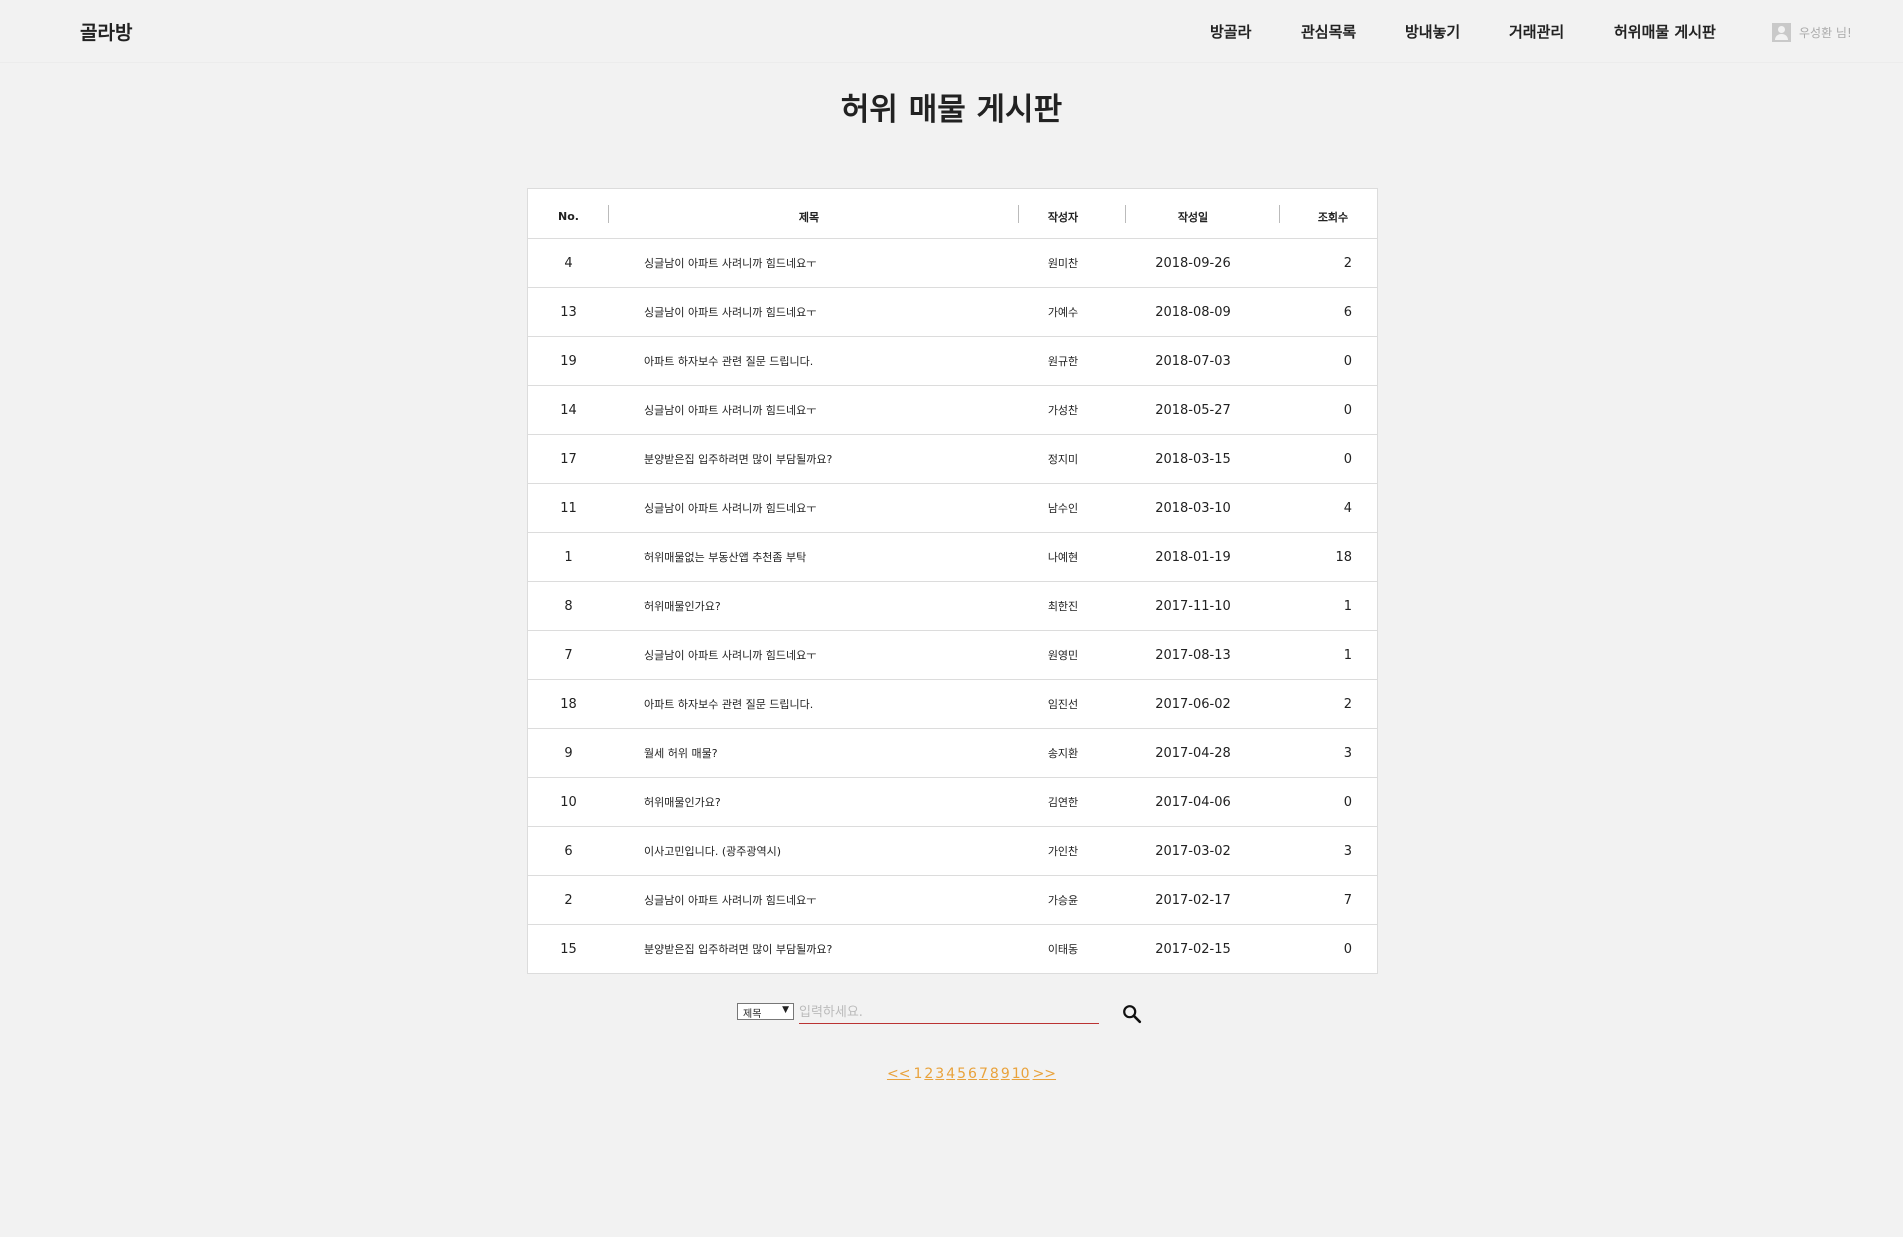  What do you see at coordinates (1193, 459) in the screenshot?
I see `row-date: 2018-03-15` at bounding box center [1193, 459].